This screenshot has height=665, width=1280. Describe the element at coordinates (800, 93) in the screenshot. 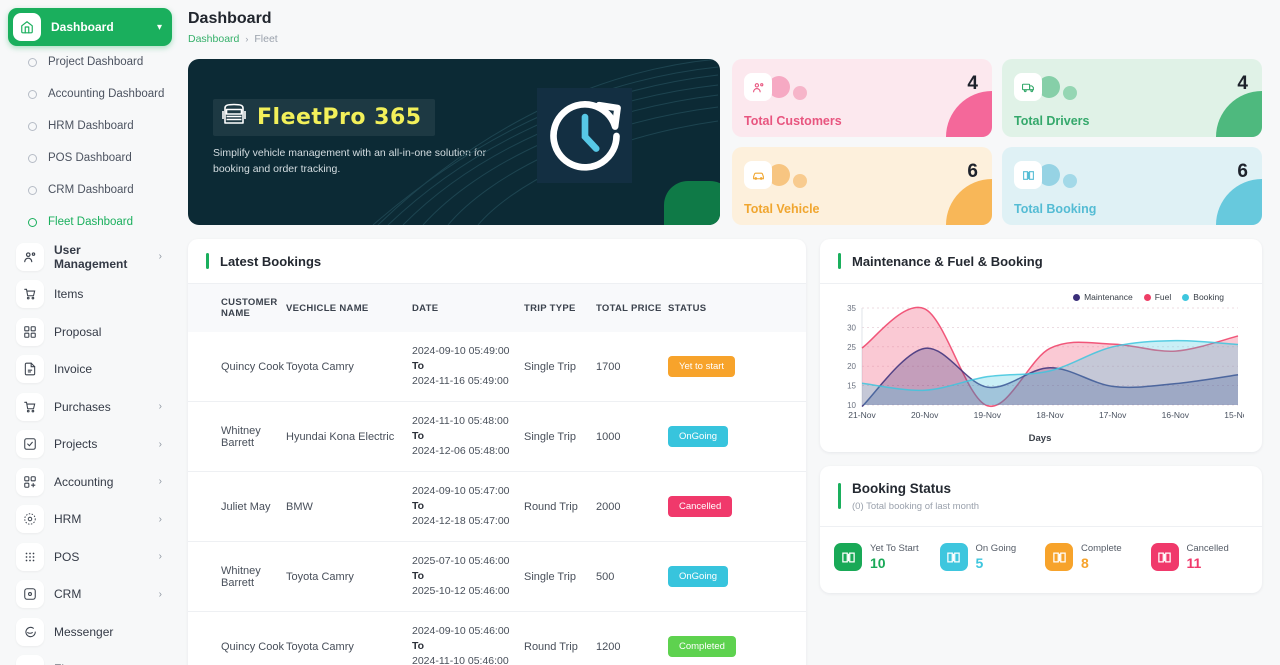

I see `decorative-bubble` at that location.